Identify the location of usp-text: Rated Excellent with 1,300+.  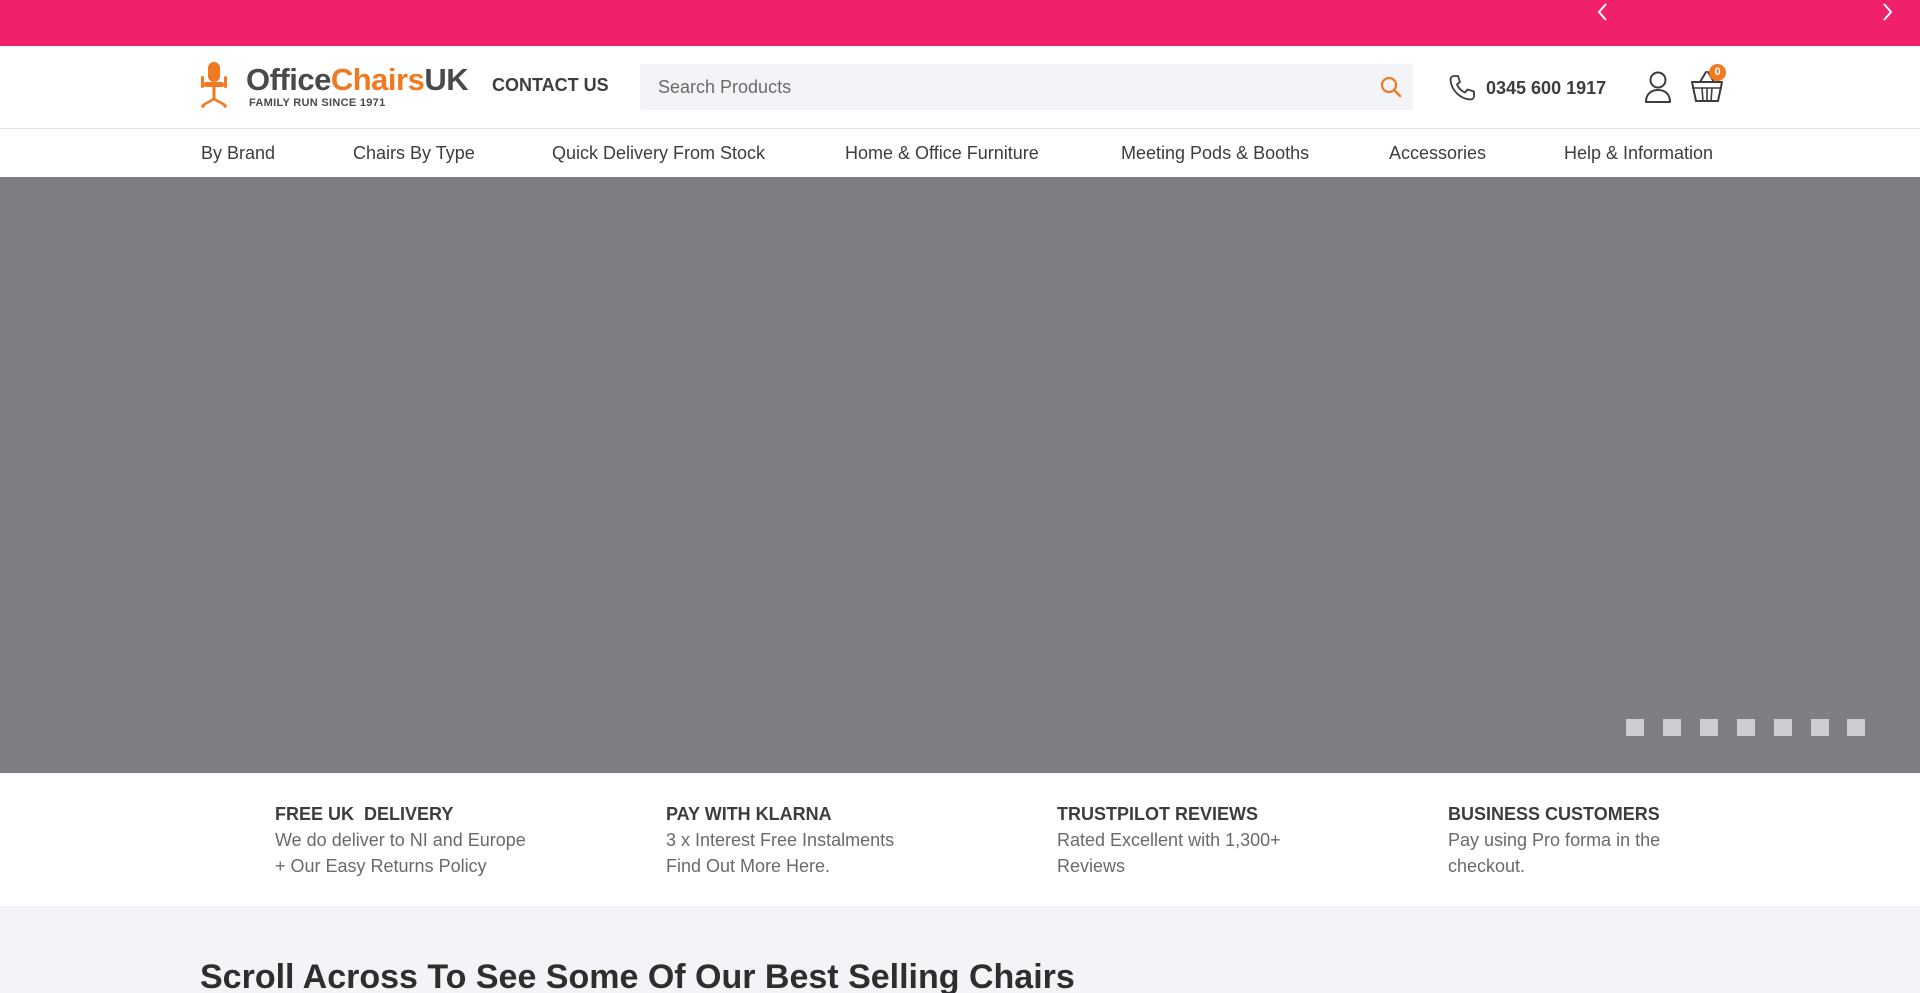
(1169, 840).